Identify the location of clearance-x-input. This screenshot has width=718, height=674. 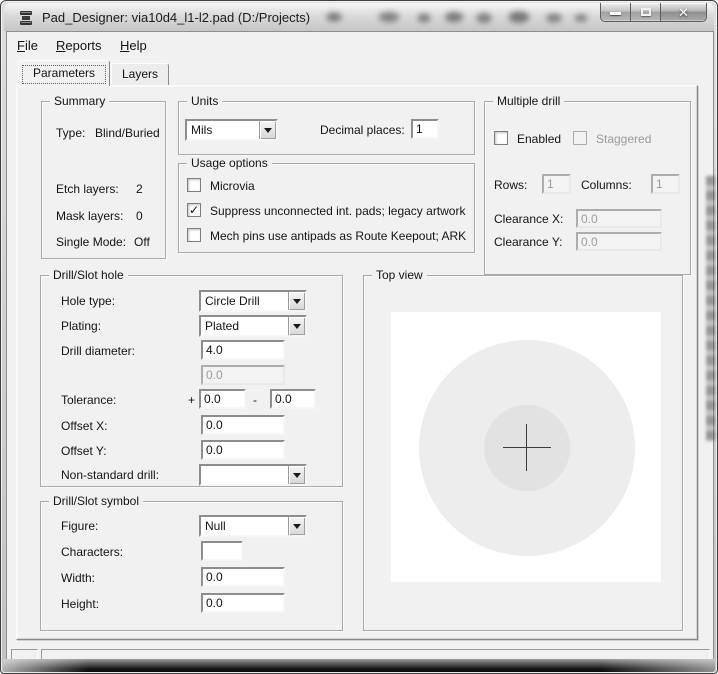
(619, 218).